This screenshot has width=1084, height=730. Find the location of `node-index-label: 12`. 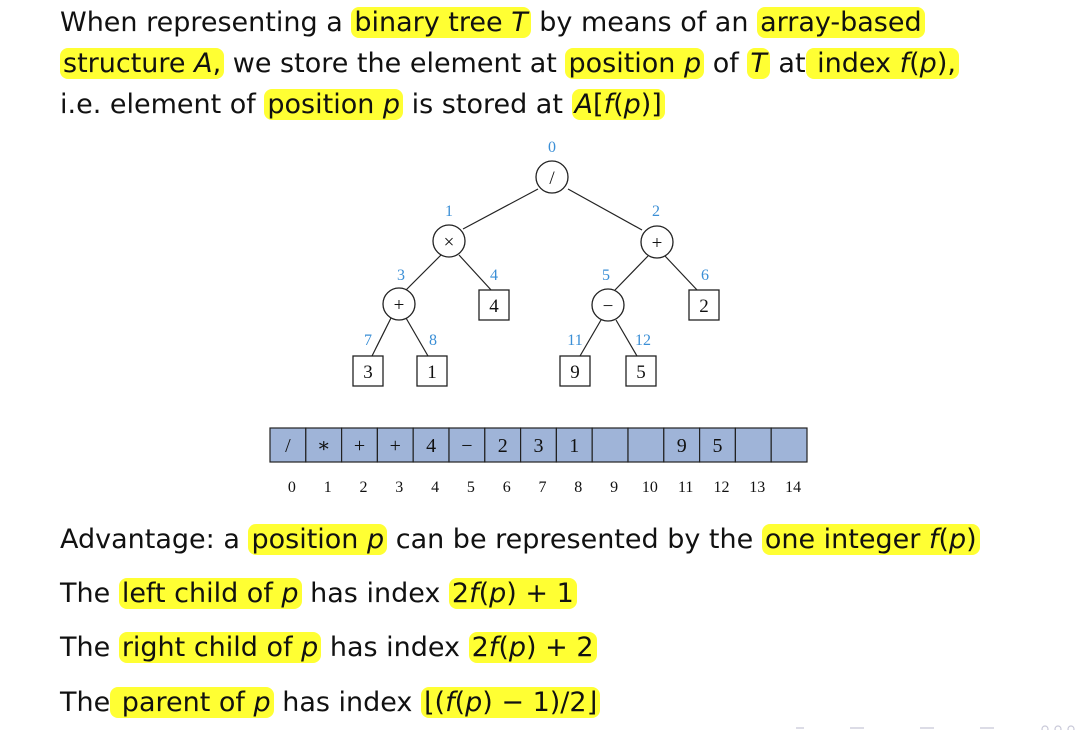

node-index-label: 12 is located at coordinates (643, 340).